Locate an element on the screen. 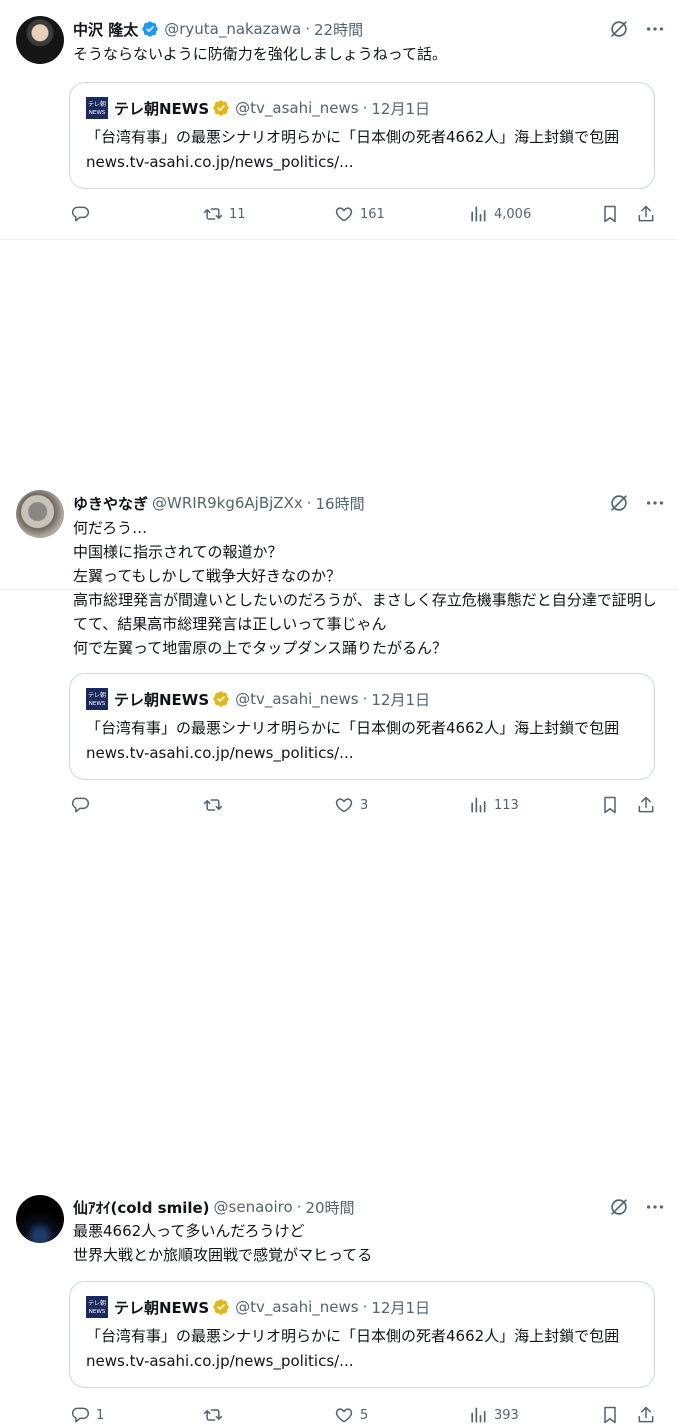  view-count: 393 is located at coordinates (506, 1415).